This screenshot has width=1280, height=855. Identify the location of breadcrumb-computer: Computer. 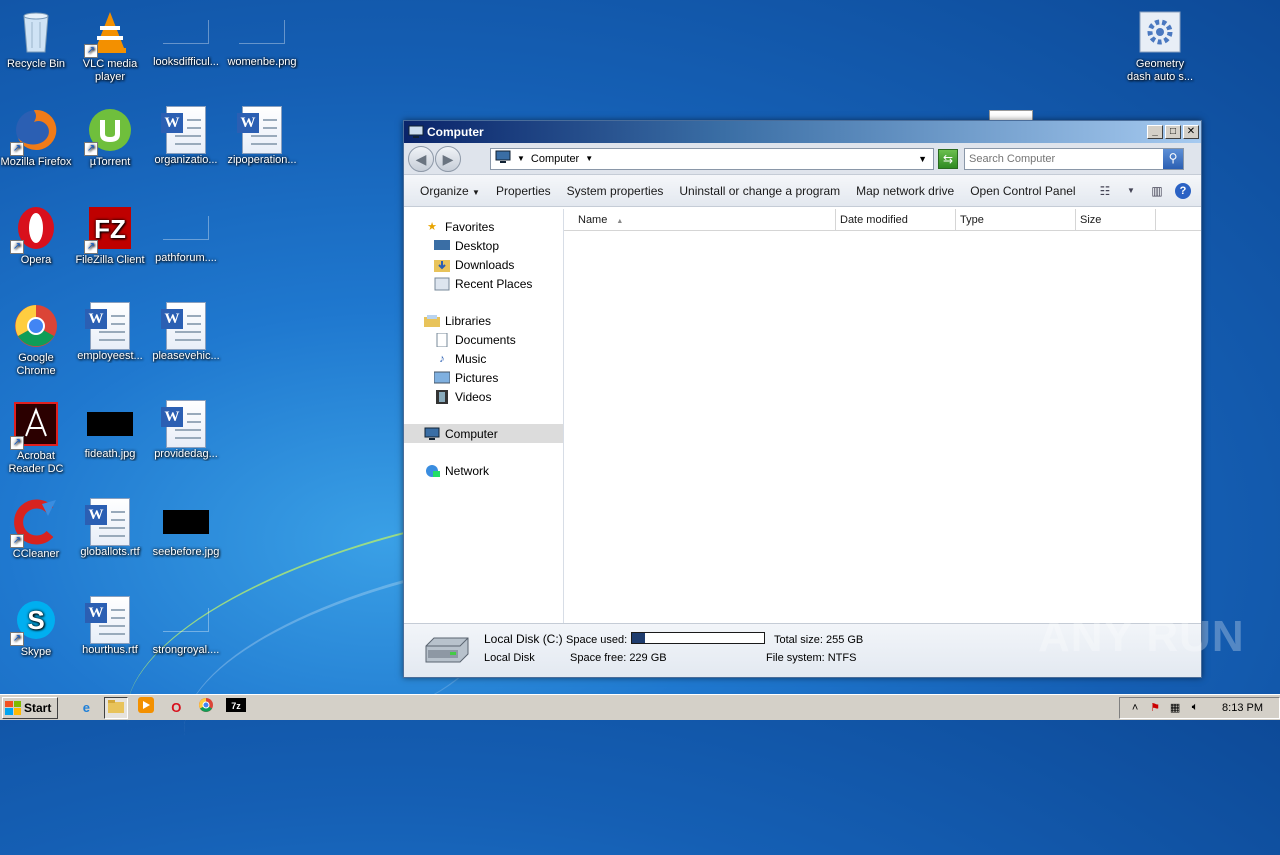
(555, 159).